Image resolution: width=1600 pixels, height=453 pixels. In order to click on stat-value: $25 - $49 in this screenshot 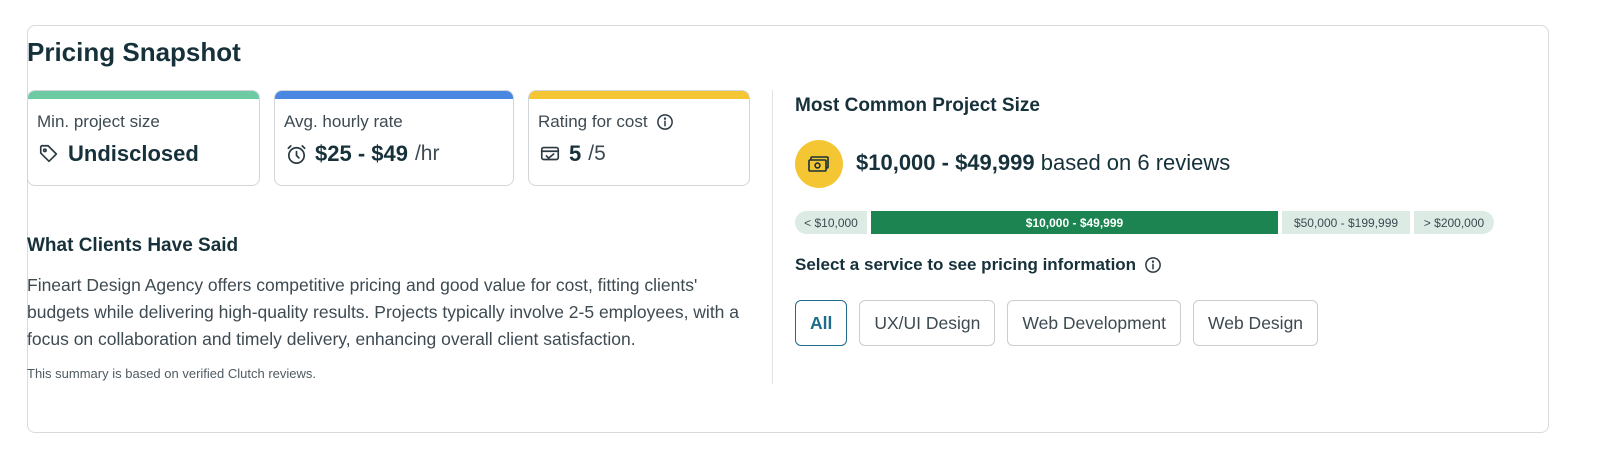, I will do `click(361, 153)`.